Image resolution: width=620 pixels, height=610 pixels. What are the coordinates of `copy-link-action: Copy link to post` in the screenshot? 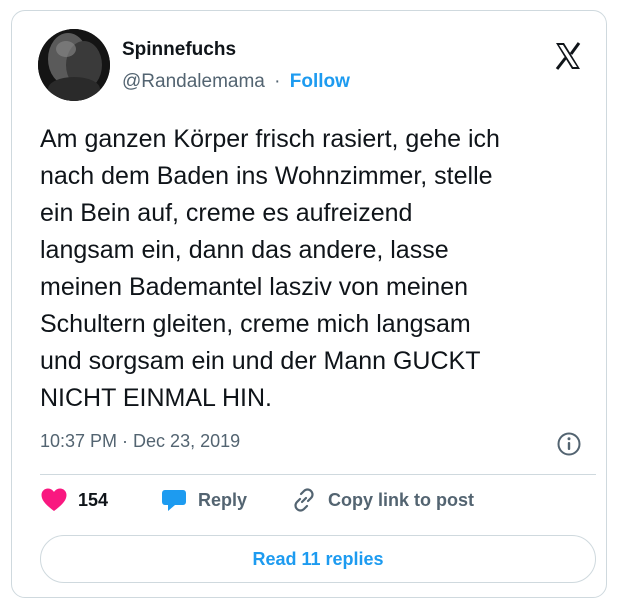 It's located at (382, 500).